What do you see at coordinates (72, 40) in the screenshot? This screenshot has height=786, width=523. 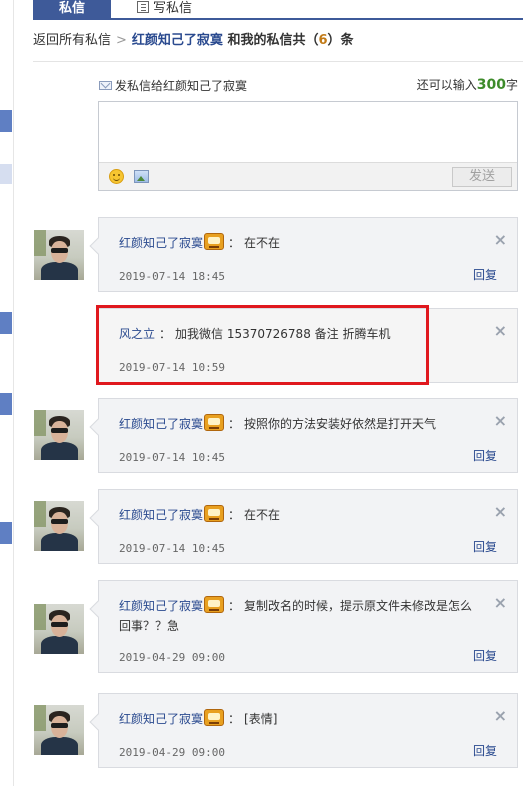 I see `back-to-all-messages-link: 返回所有私信` at bounding box center [72, 40].